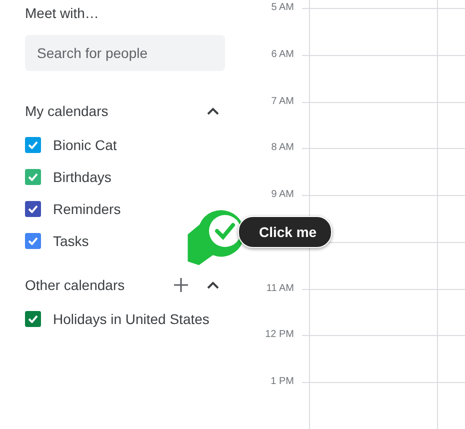 The image size is (465, 429). Describe the element at coordinates (279, 335) in the screenshot. I see `hour-label: 12 PM` at that location.